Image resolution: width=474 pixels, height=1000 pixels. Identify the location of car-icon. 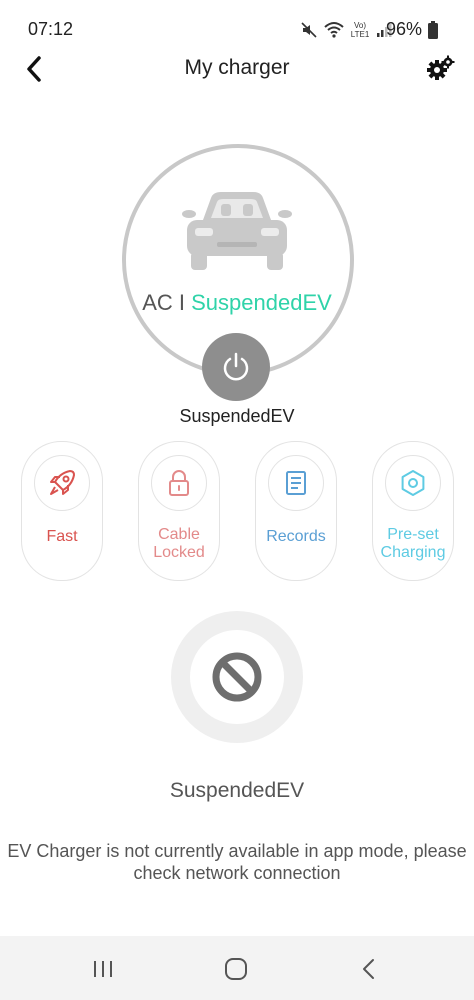
(237, 231).